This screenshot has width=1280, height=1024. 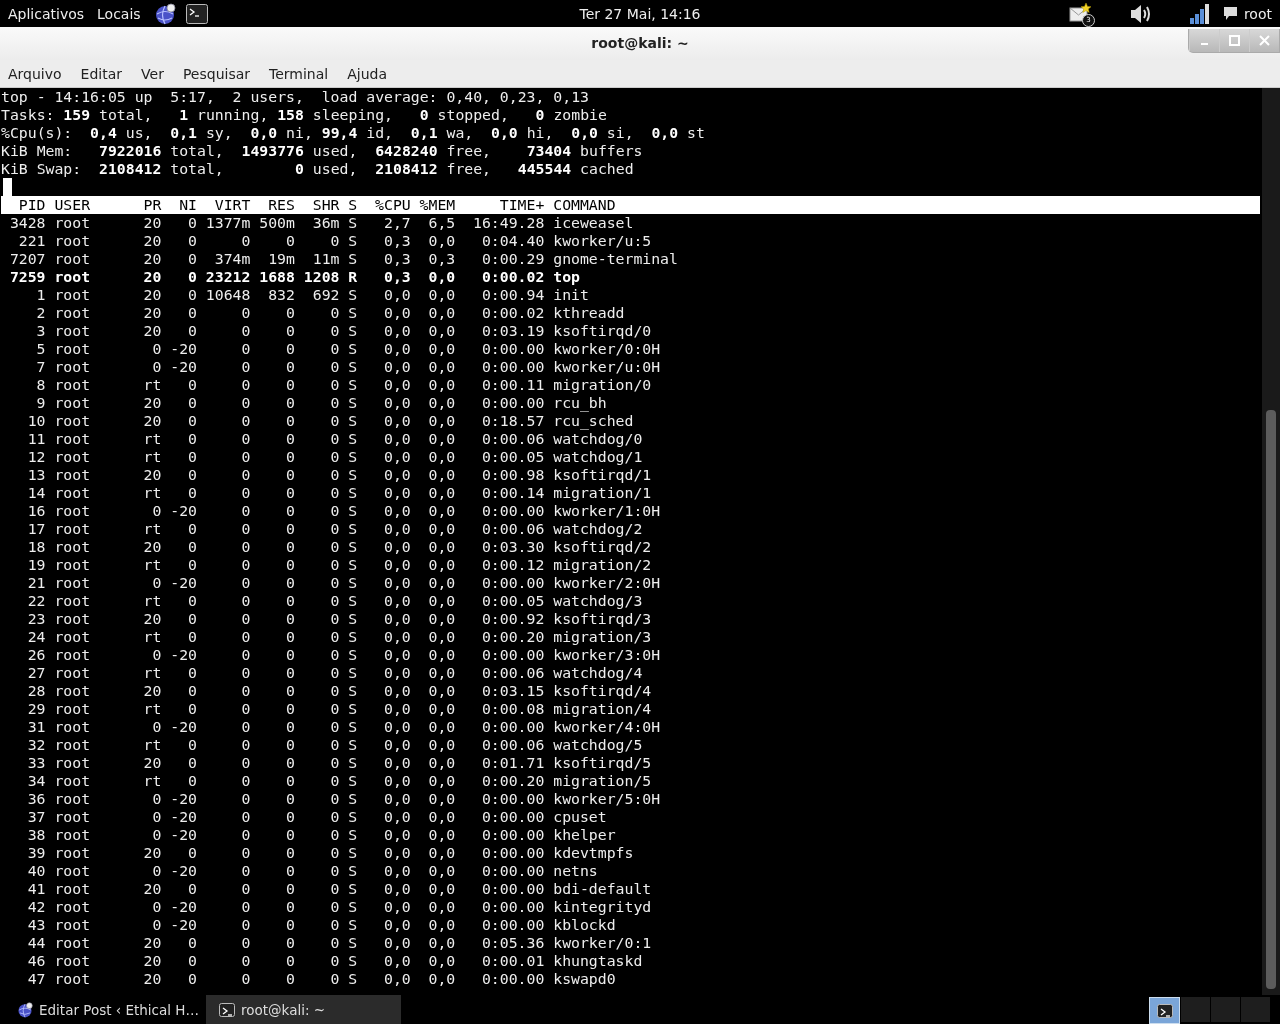 What do you see at coordinates (40, 313) in the screenshot?
I see `table-cell-text: 2` at bounding box center [40, 313].